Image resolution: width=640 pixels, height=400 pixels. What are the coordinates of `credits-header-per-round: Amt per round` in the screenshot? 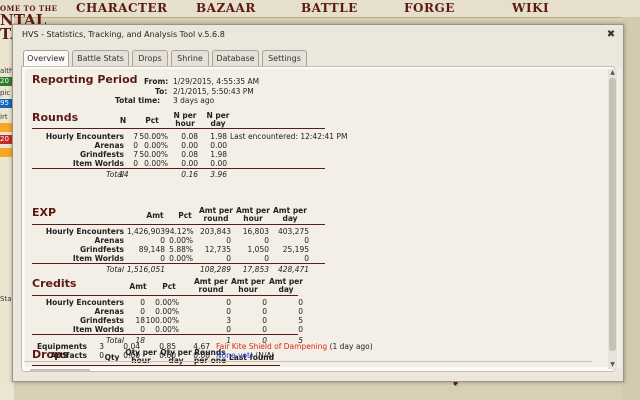 It's located at (211, 285).